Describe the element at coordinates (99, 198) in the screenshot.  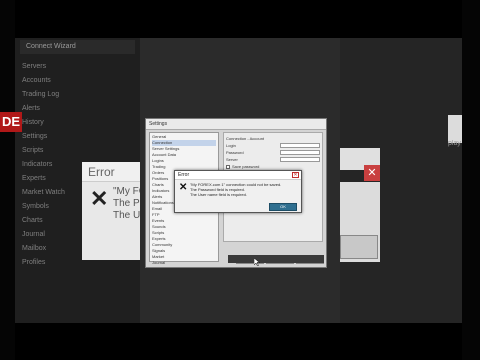
I see `ghost-error-icon: ✕` at that location.